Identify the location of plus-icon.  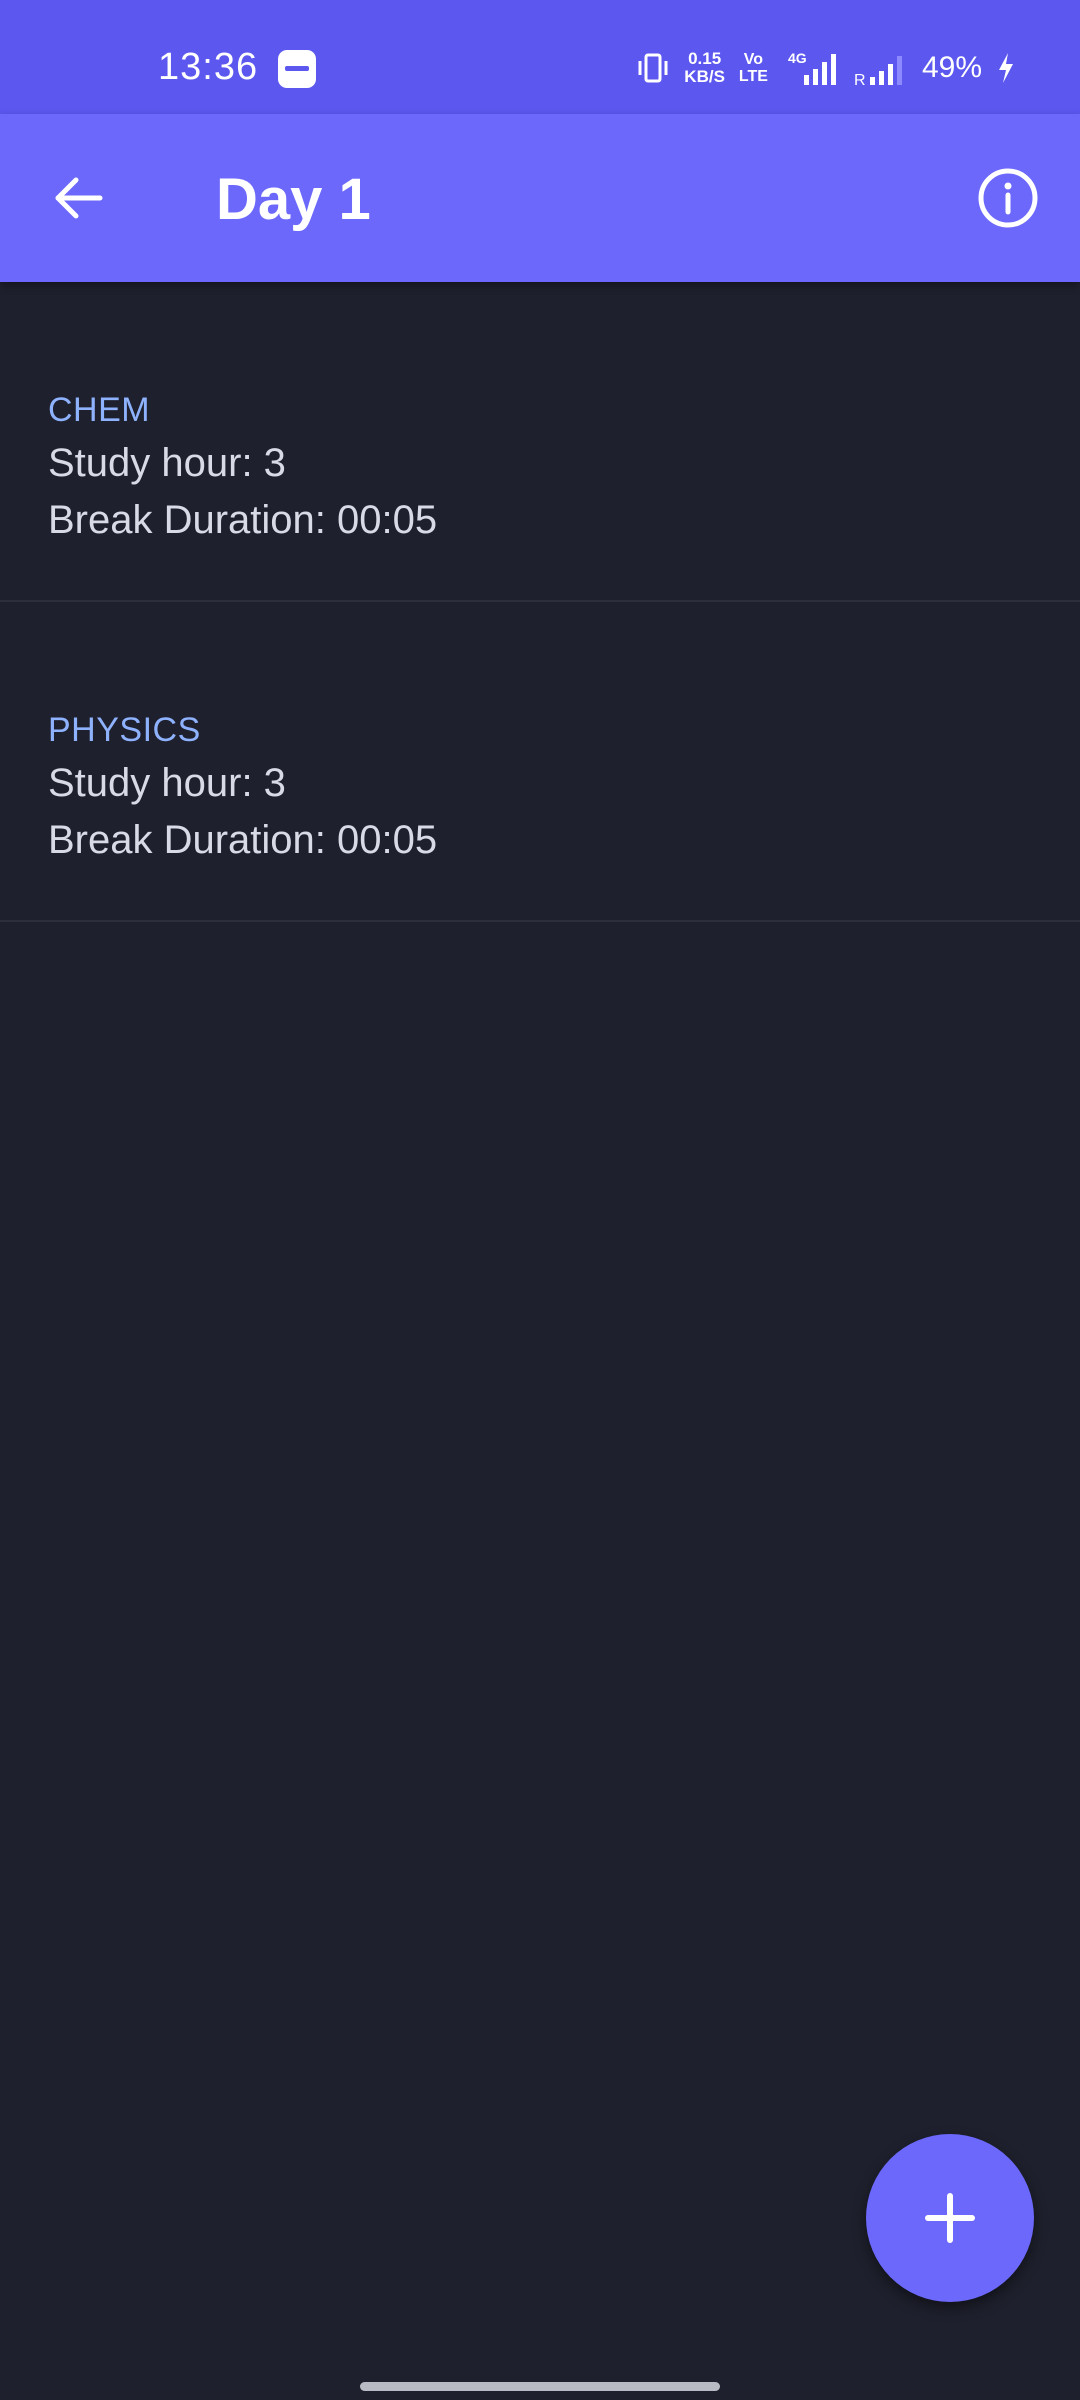
(950, 2218).